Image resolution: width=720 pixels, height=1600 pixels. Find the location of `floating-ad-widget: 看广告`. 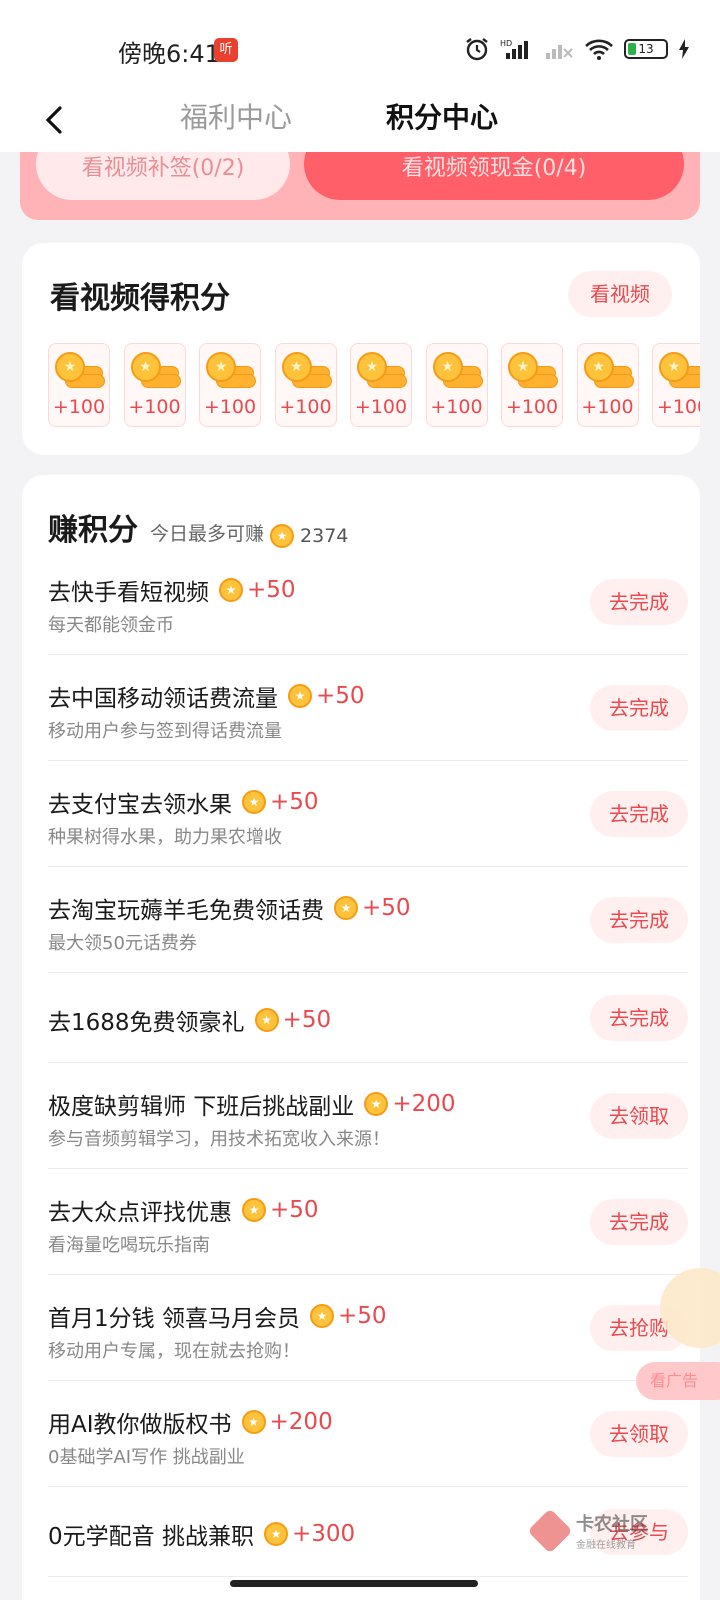

floating-ad-widget: 看广告 is located at coordinates (678, 1333).